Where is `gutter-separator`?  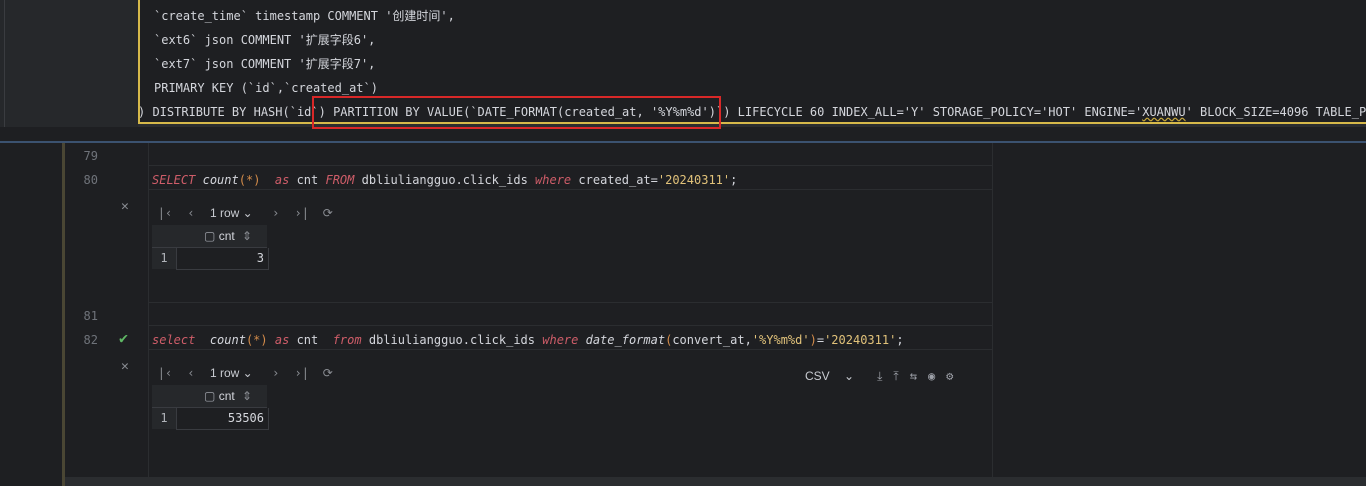 gutter-separator is located at coordinates (148, 314).